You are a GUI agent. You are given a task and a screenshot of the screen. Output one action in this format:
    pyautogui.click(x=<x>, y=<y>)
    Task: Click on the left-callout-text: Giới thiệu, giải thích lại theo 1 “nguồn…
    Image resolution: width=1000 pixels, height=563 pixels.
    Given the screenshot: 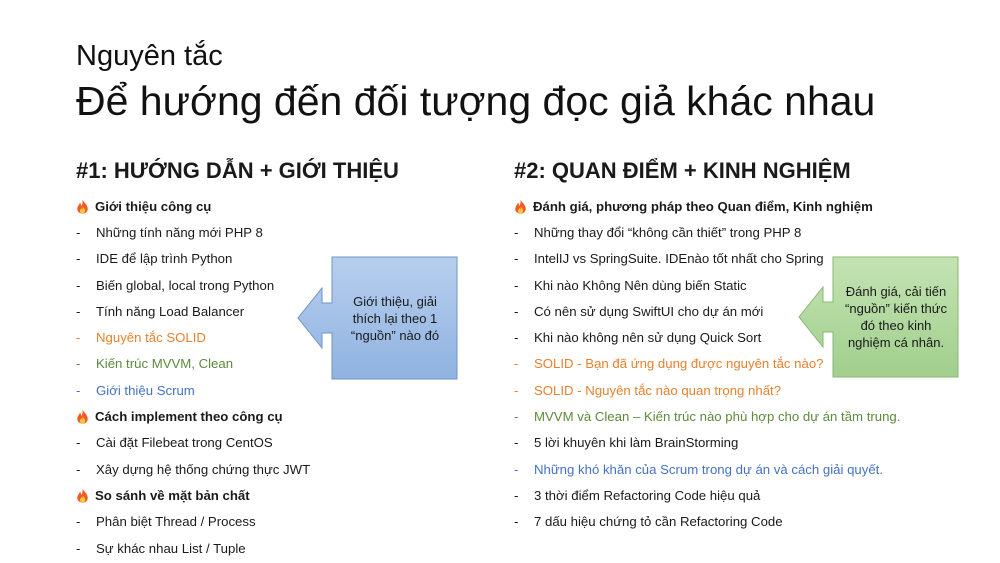 What is the action you would take?
    pyautogui.click(x=395, y=318)
    